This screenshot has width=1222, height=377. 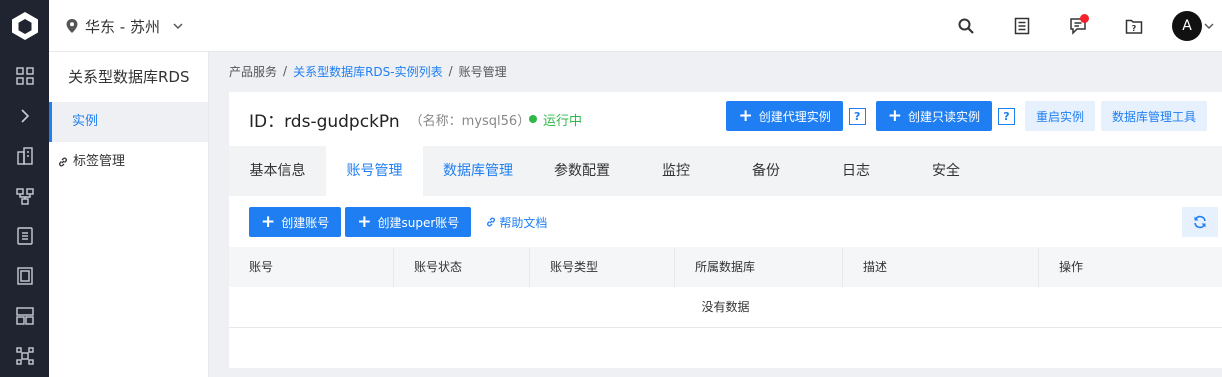 What do you see at coordinates (794, 116) in the screenshot?
I see `create-proxy-label: 创建代理实例` at bounding box center [794, 116].